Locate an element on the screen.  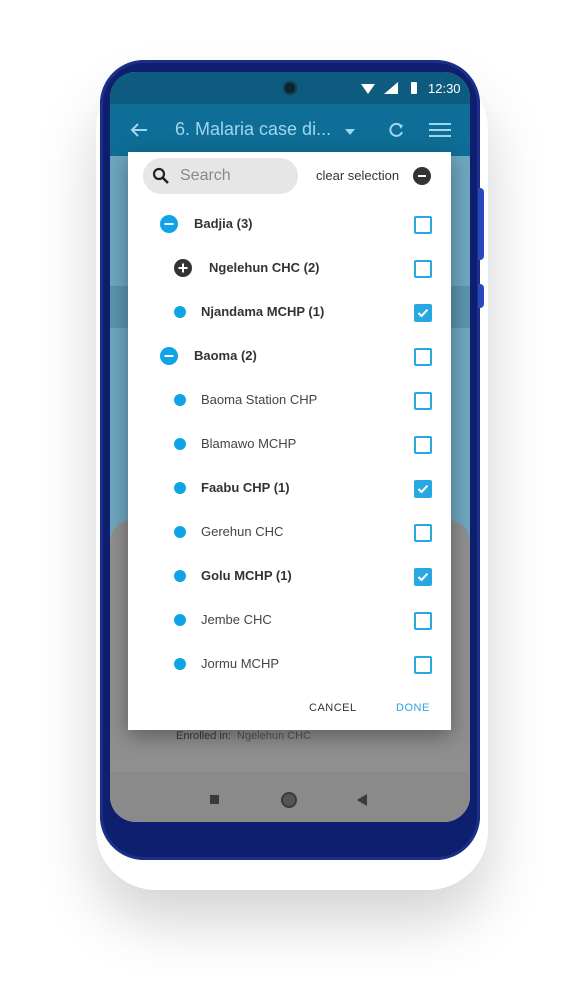
list-item-label: Jormu MCHP is located at coordinates (240, 663).